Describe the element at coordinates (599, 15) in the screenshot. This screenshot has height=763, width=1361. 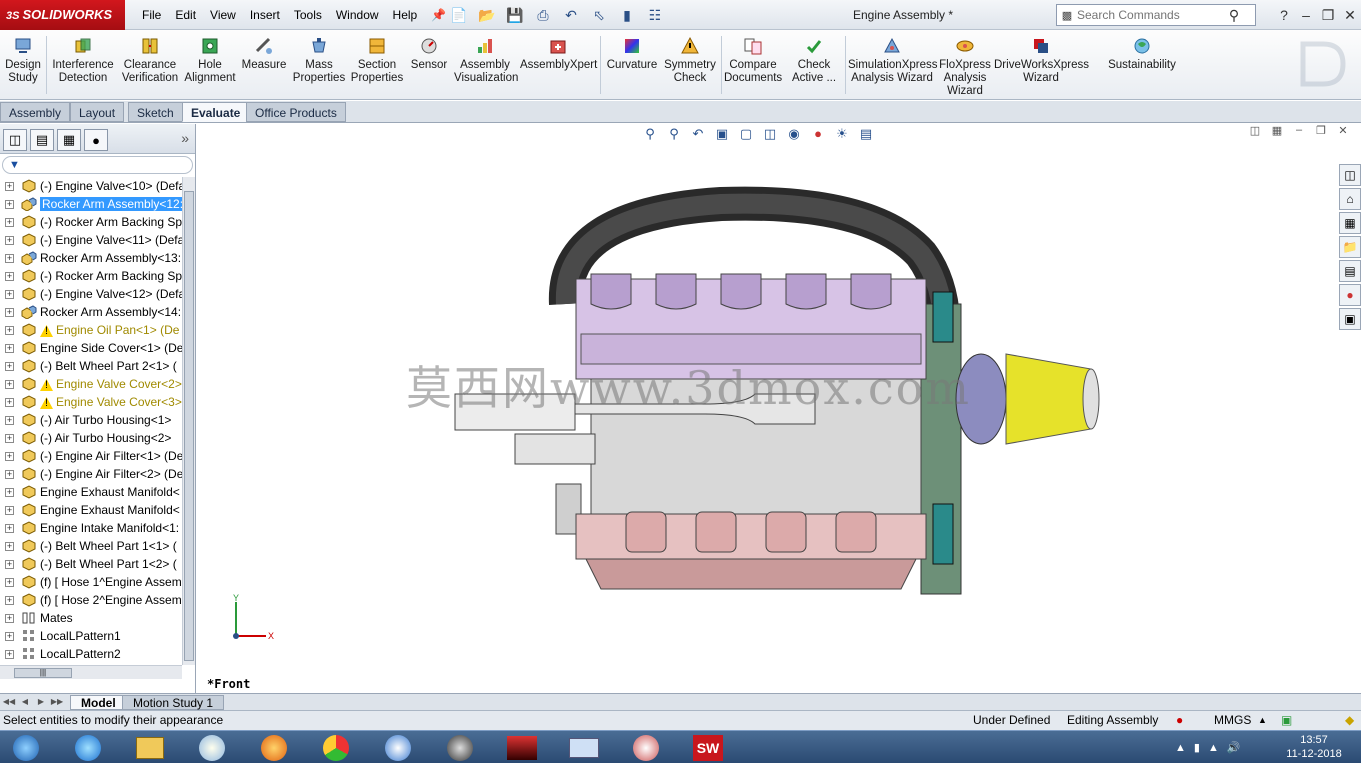
I see `select-pointer-icon: ⬁` at that location.